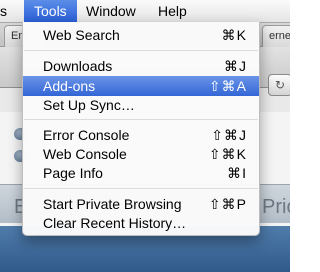 This screenshot has width=320, height=272. What do you see at coordinates (279, 36) in the screenshot?
I see `tab-title-2: ernet Connect` at bounding box center [279, 36].